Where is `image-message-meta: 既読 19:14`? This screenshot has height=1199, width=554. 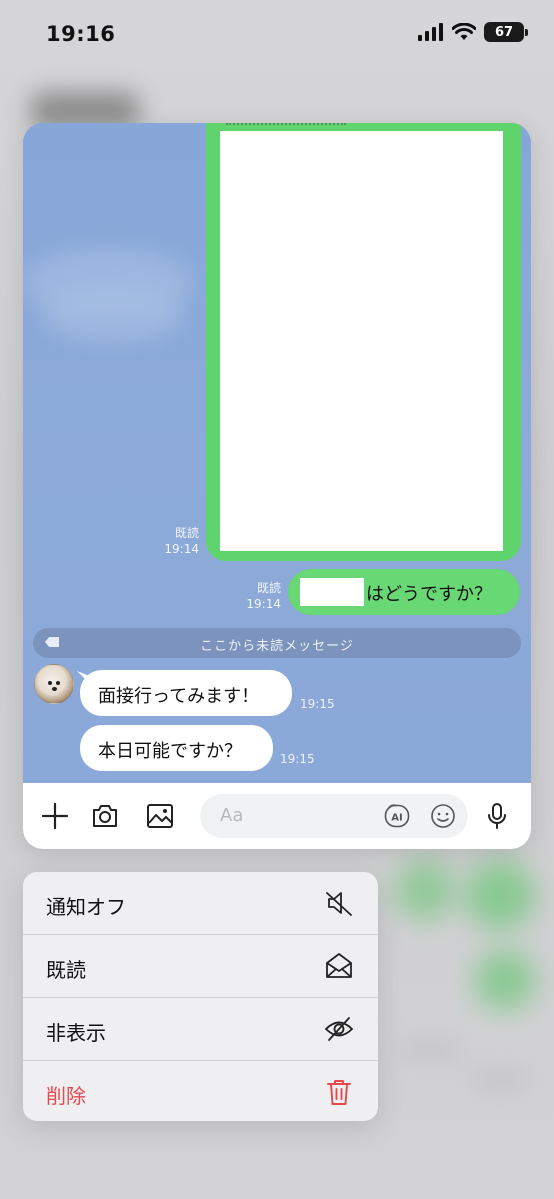
image-message-meta: 既読 19:14 is located at coordinates (180, 541).